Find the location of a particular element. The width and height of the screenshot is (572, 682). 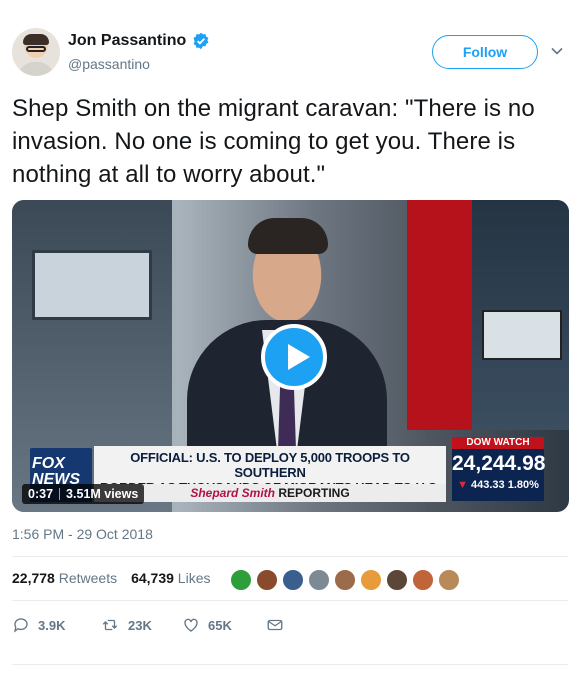

author-handle: @passantino is located at coordinates (109, 64).